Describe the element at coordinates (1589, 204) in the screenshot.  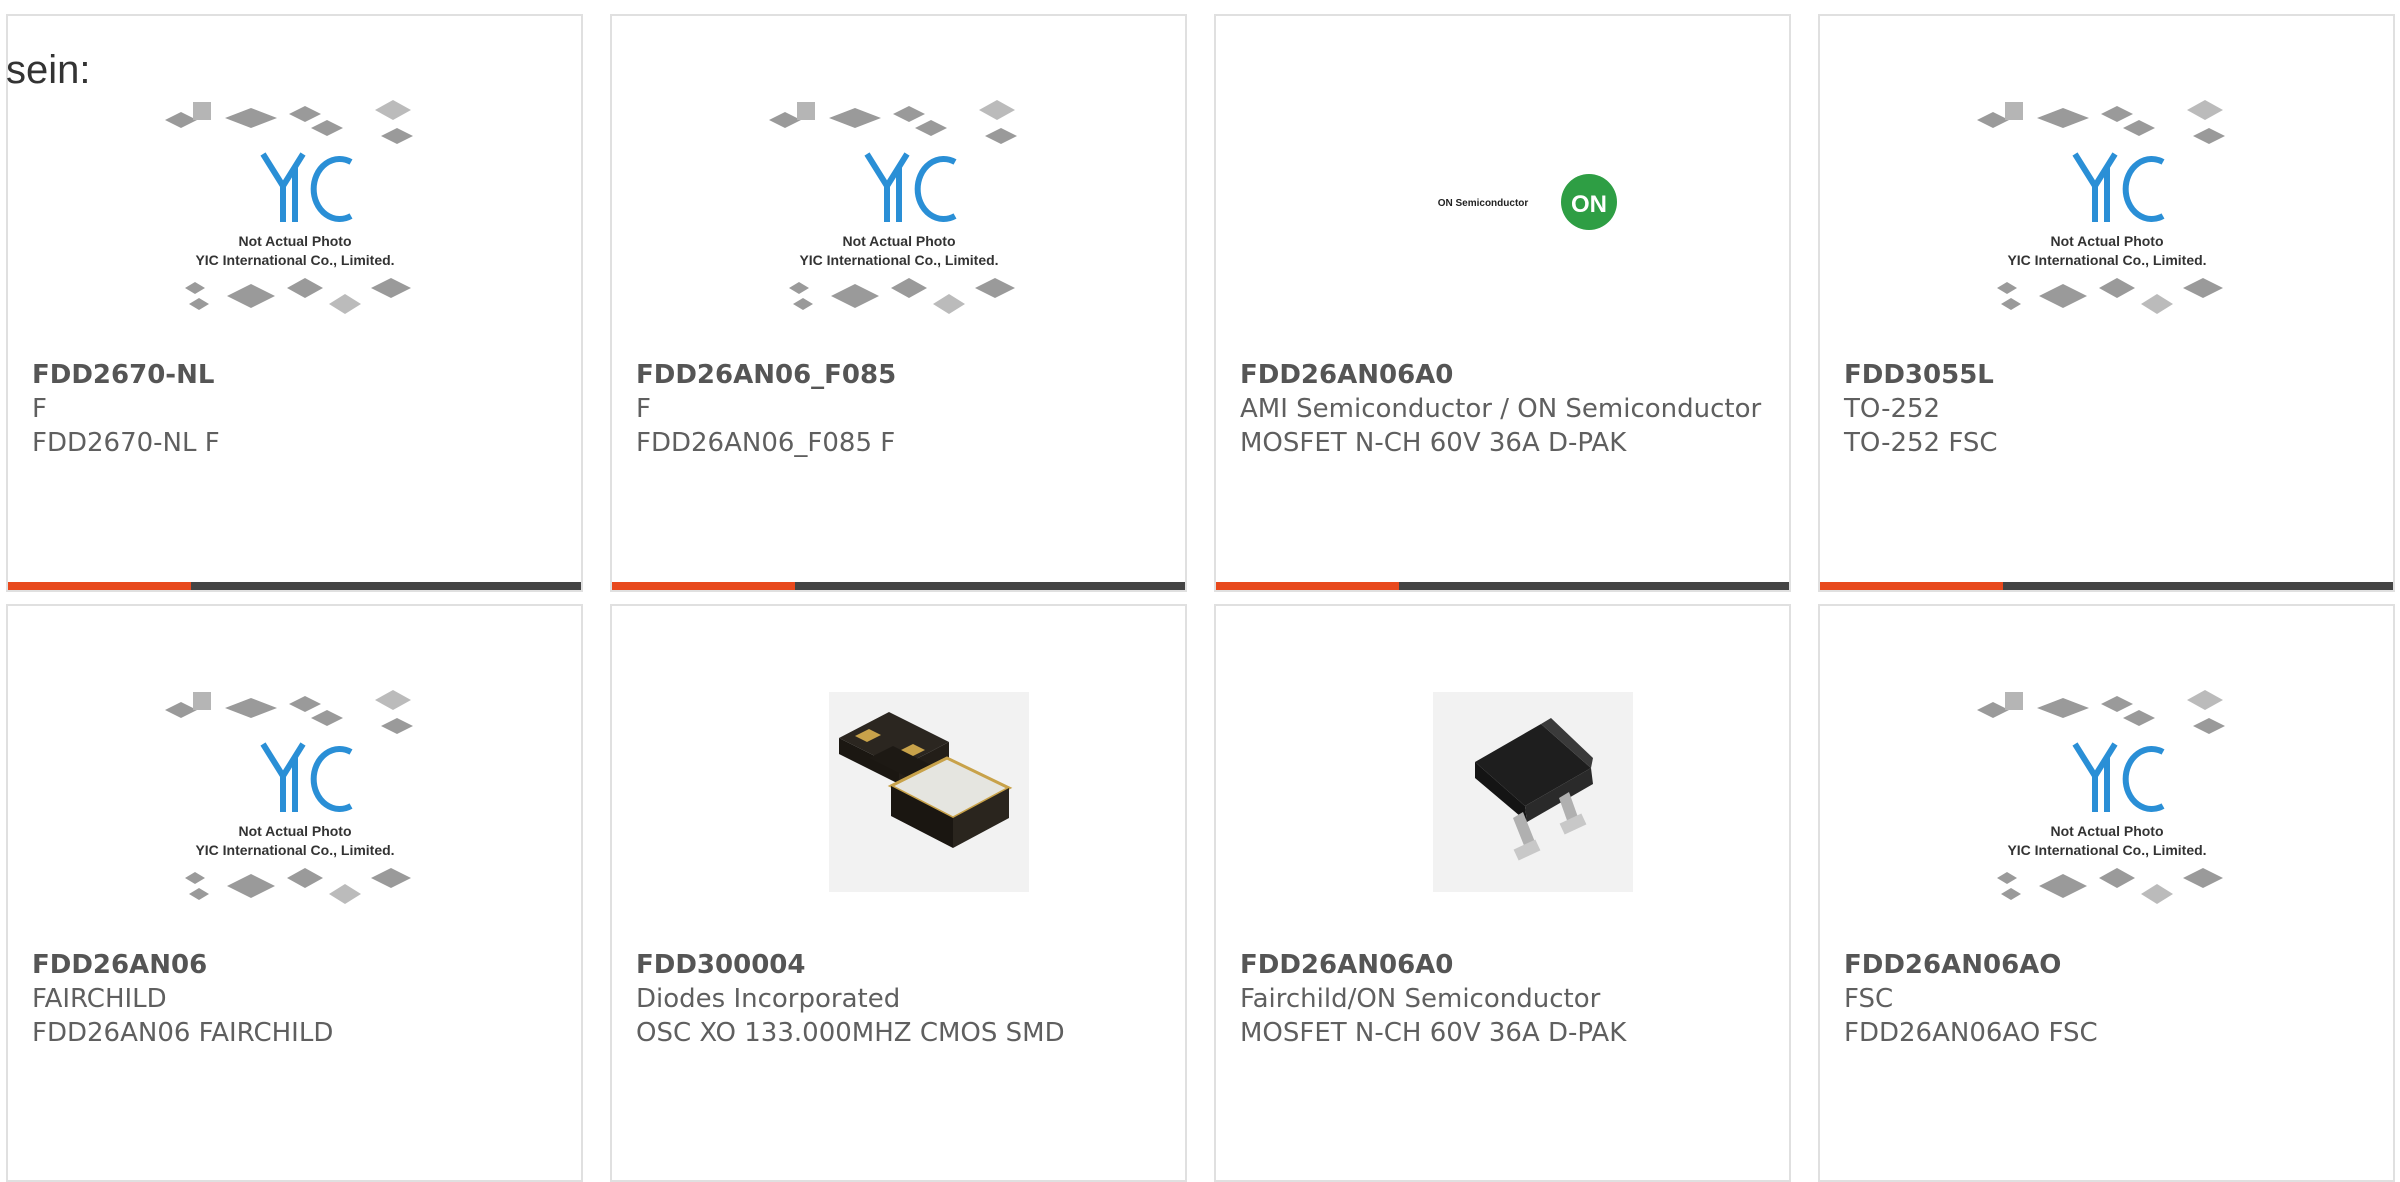
I see `on-logo-badge: ON` at that location.